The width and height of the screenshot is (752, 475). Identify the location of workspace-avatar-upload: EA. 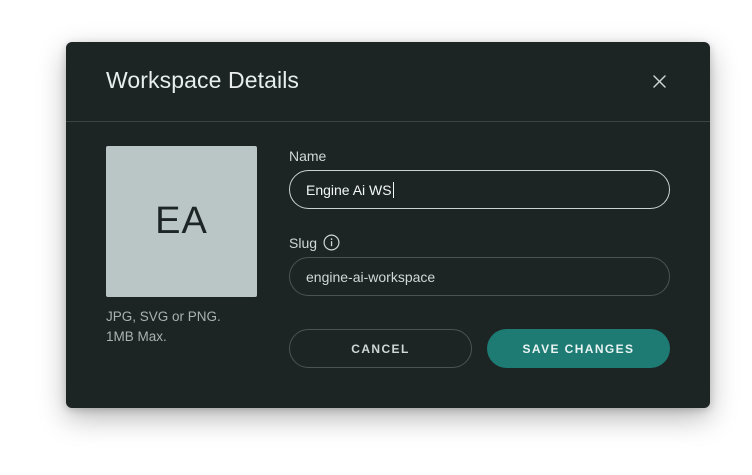
(181, 221).